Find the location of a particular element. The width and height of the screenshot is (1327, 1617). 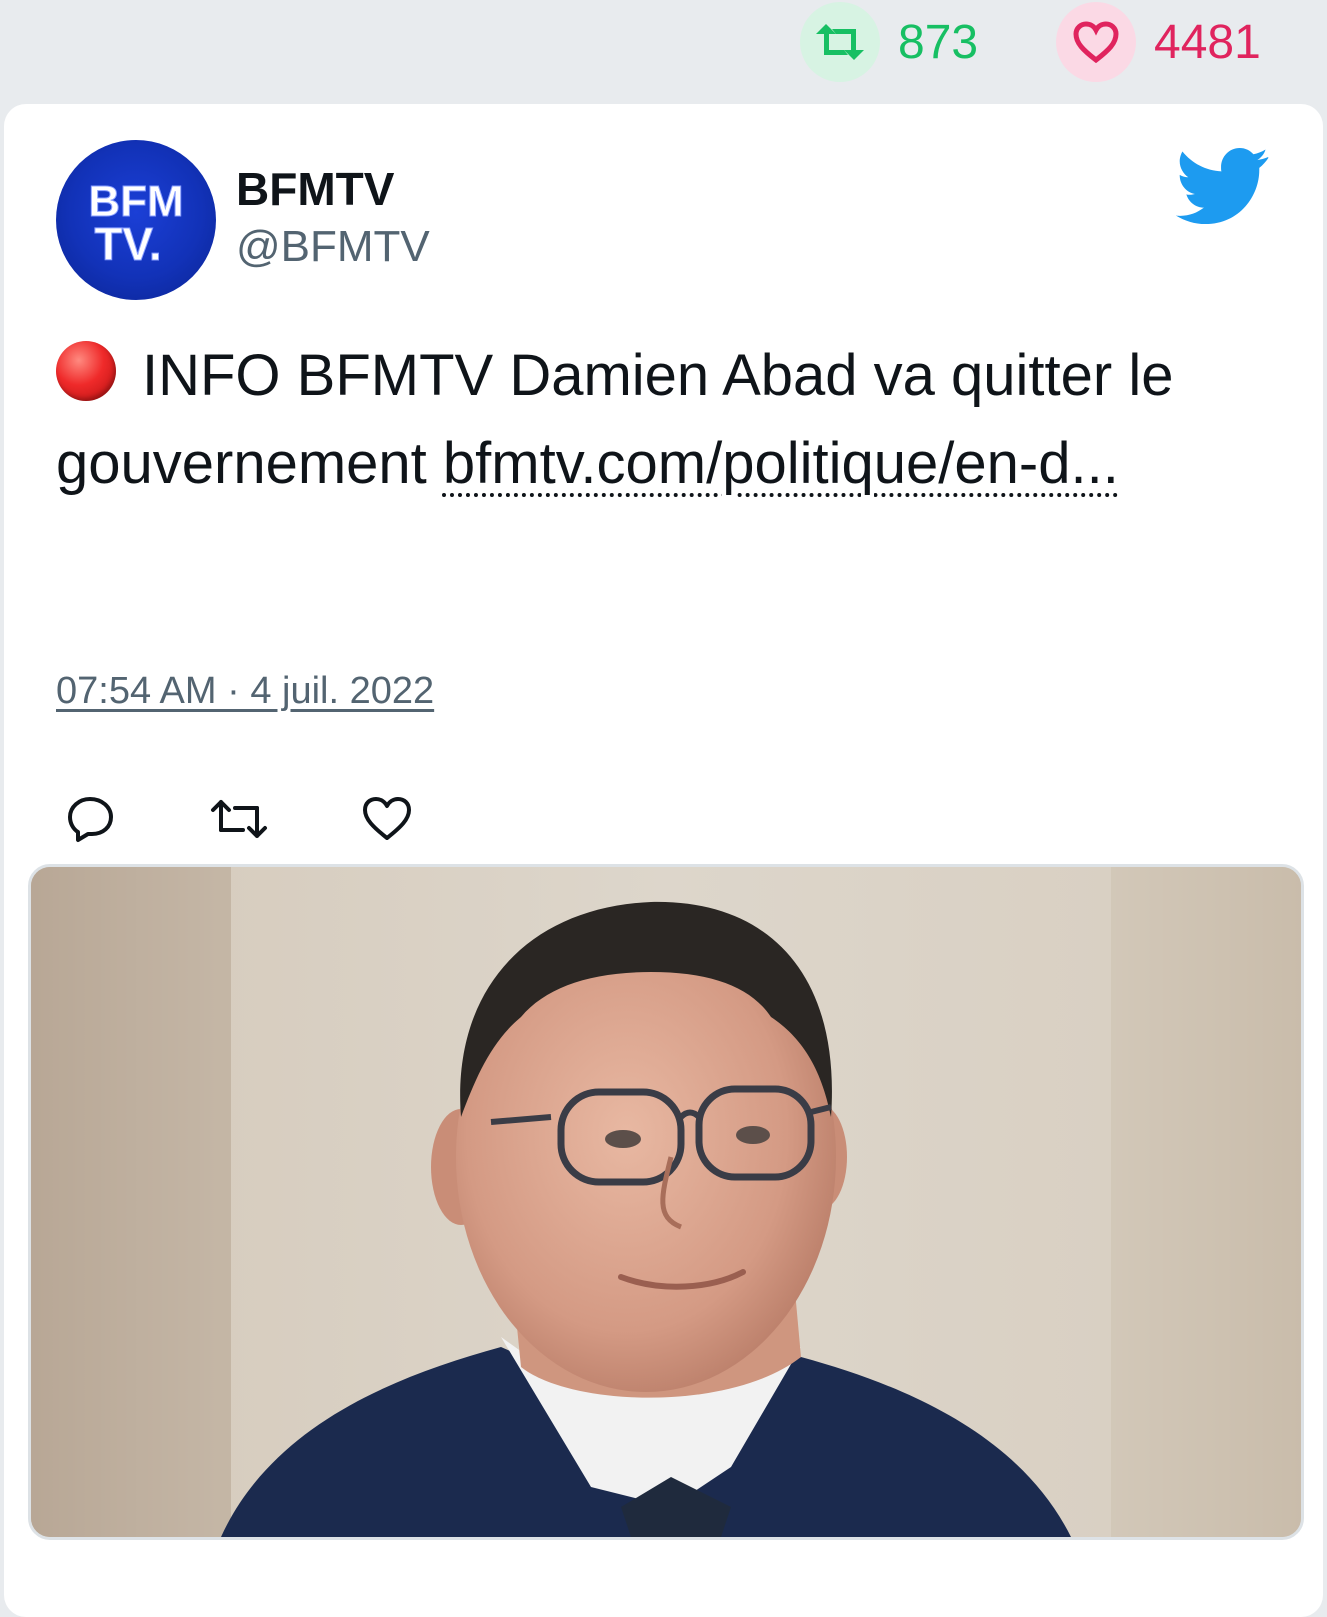

author-name: BFMTV is located at coordinates (315, 189).